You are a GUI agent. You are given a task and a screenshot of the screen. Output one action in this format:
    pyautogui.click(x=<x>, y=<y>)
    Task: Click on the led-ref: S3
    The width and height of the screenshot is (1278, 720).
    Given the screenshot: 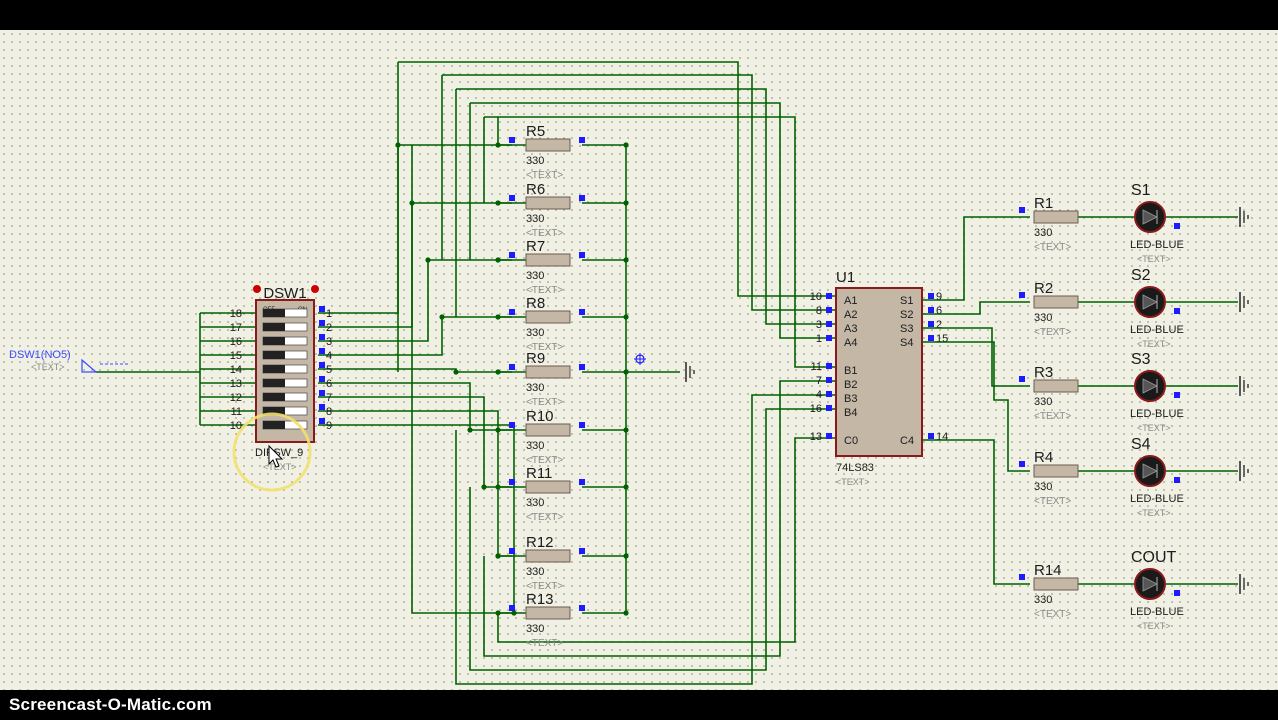 What is the action you would take?
    pyautogui.click(x=1141, y=359)
    